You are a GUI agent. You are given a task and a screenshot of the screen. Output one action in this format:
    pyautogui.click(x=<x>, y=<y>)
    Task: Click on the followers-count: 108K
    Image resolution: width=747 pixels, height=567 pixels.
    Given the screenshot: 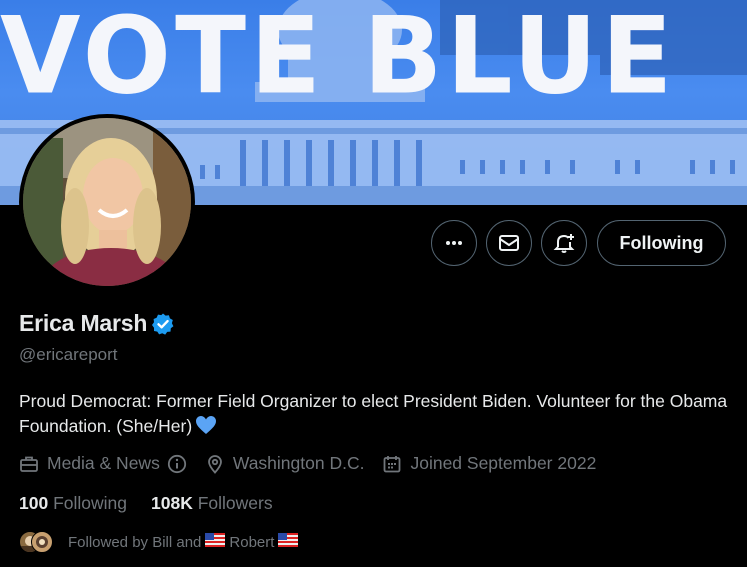 What is the action you would take?
    pyautogui.click(x=172, y=503)
    